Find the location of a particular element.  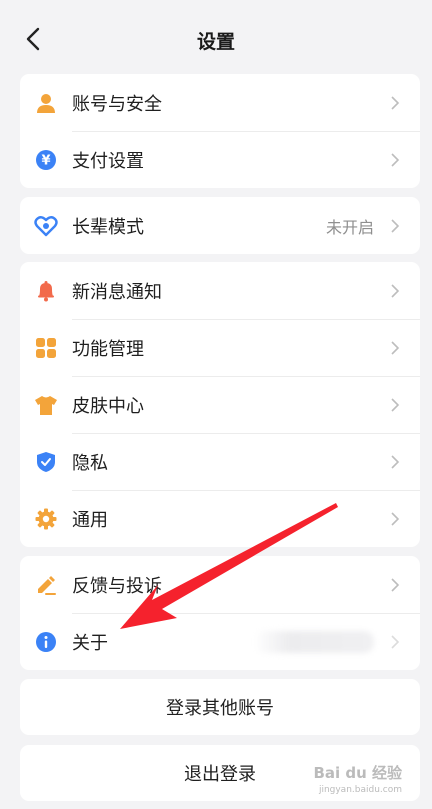

account-group: 账号与安全 ¥ 支付设置 is located at coordinates (220, 131).